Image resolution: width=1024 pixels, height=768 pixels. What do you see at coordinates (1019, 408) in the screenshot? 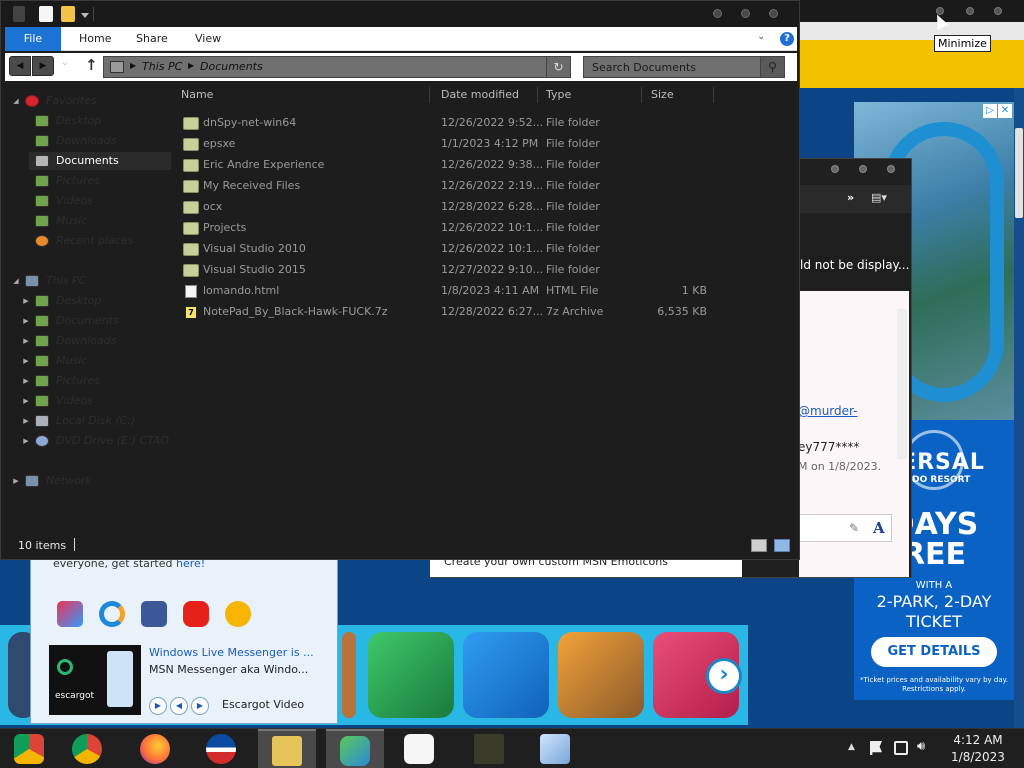
I see `page-scrollbar` at bounding box center [1019, 408].